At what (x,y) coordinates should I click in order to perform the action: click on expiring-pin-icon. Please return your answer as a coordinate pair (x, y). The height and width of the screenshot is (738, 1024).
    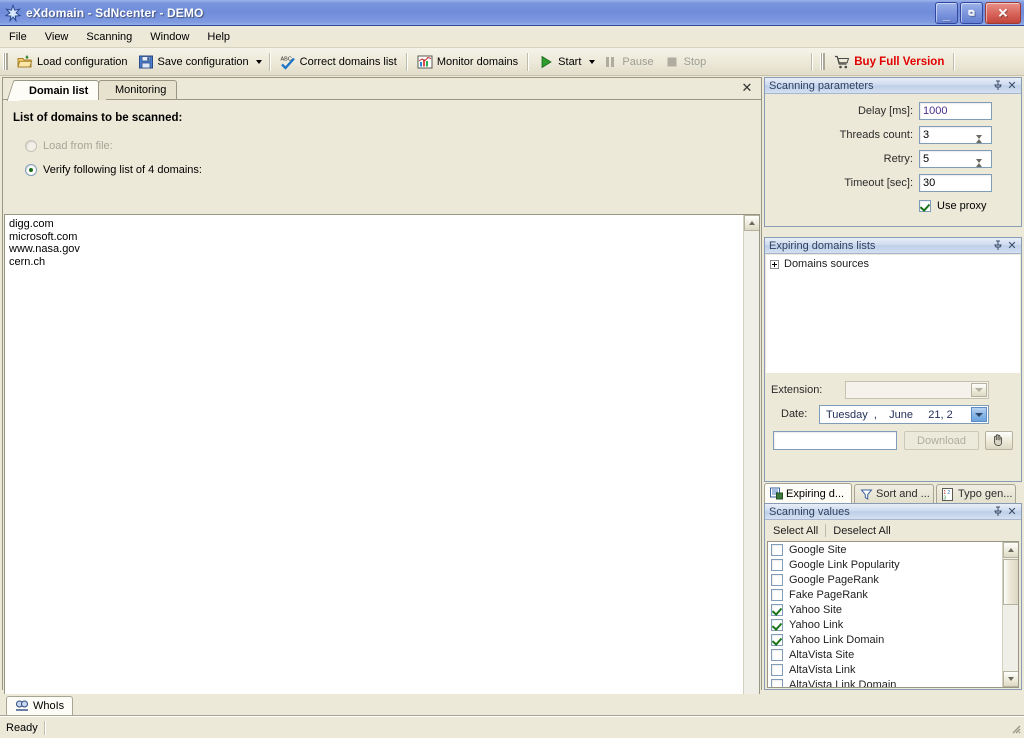
    Looking at the image, I should click on (998, 246).